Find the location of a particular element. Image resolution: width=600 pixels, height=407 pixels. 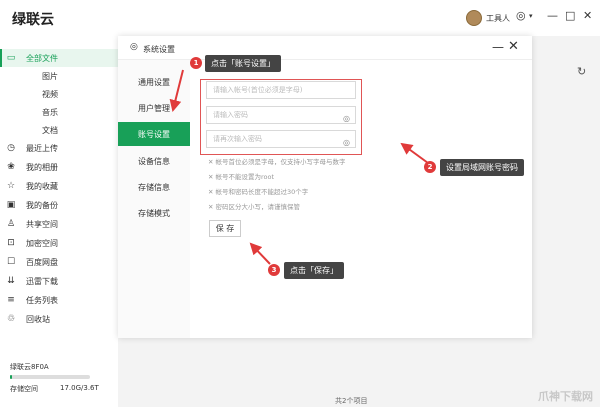

step-badge-2: 2 is located at coordinates (430, 167).